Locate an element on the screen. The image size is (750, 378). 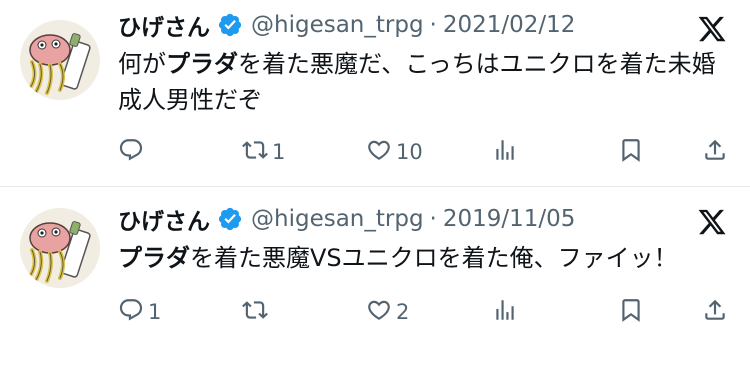
tweet-header: ひげさん @higesan_trpg · 2021/02/12 is located at coordinates (346, 25).